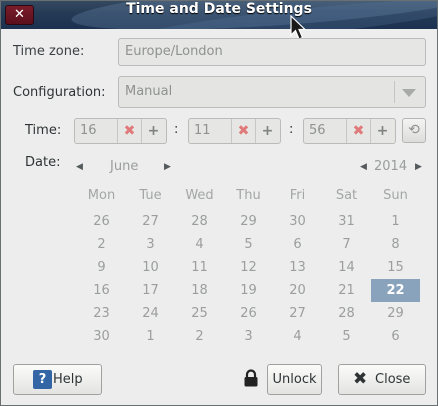  I want to click on calendar-day: 24, so click(150, 313).